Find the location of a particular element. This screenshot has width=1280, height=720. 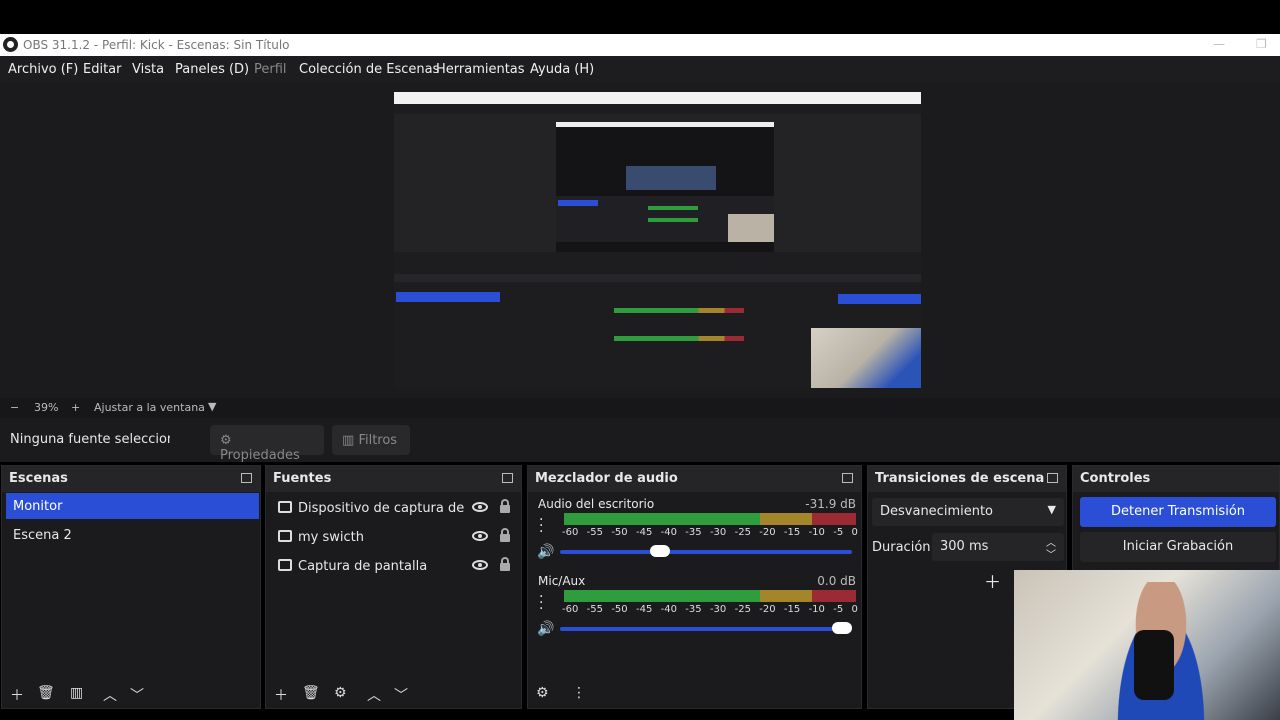

scenes-header: Escenas is located at coordinates (131, 479).